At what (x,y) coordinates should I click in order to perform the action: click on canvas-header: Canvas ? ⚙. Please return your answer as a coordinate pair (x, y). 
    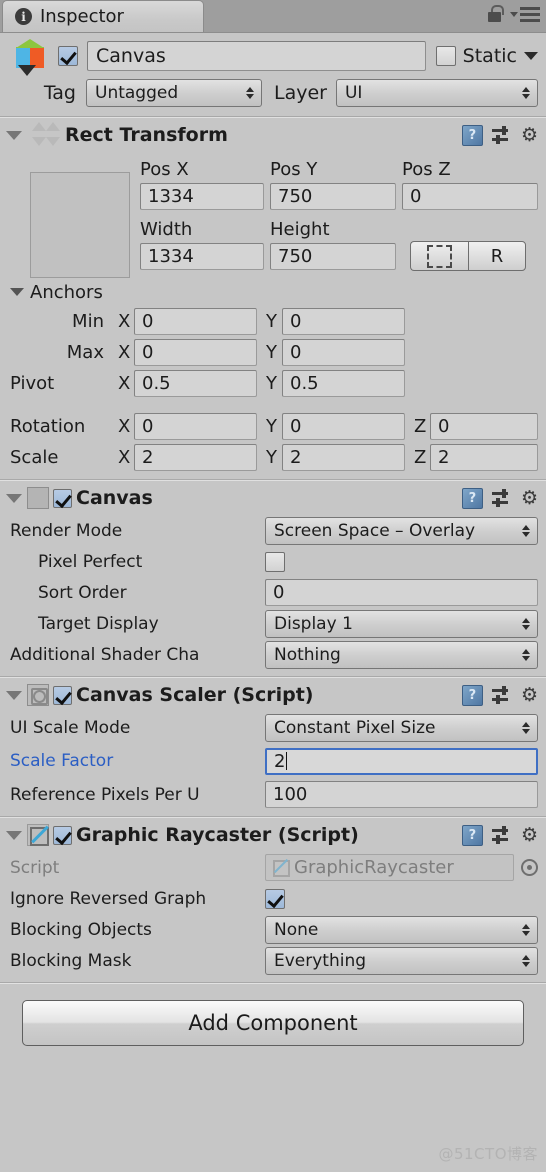
    Looking at the image, I should click on (273, 498).